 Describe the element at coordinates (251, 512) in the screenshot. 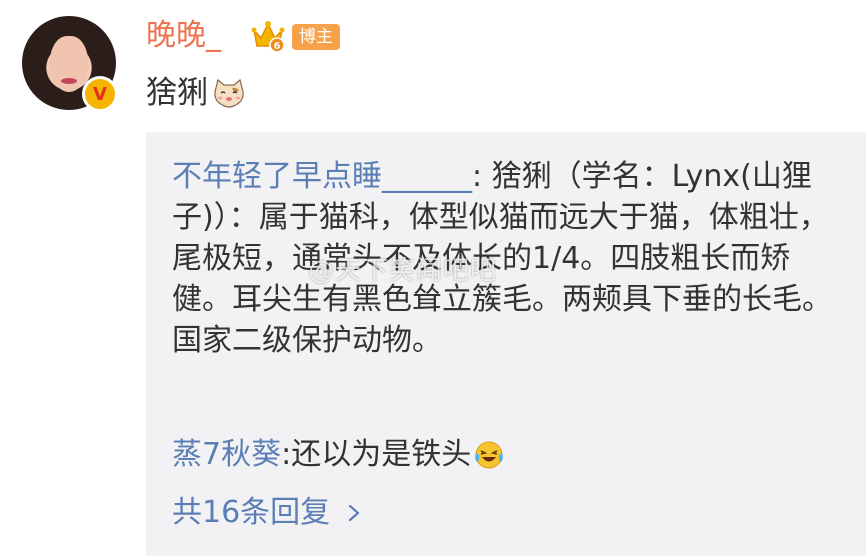

I see `more-replies-label: 共16条回复` at that location.